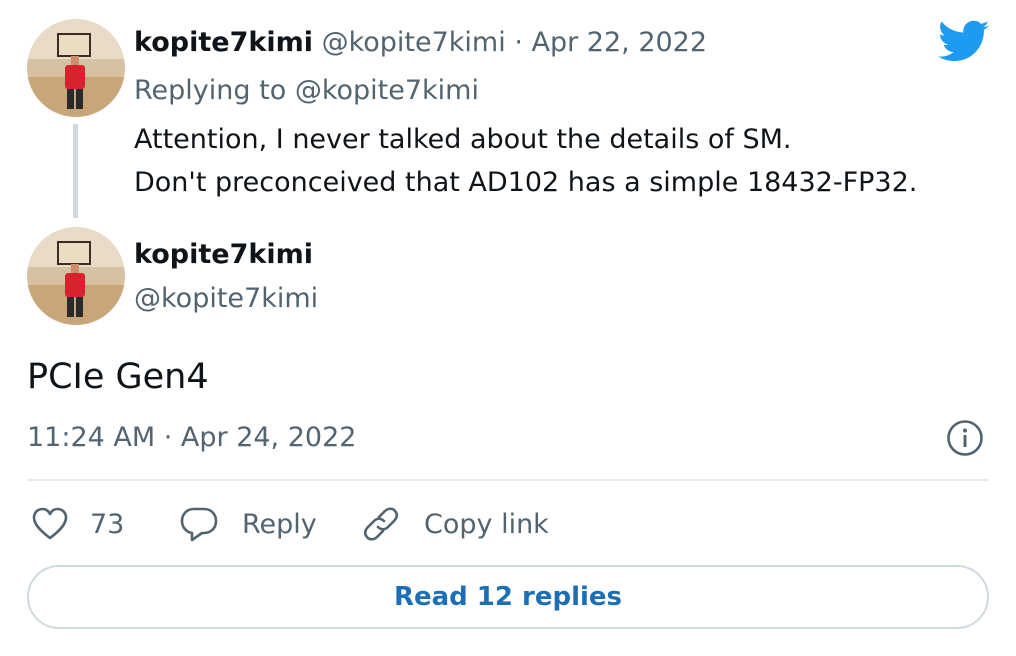  Describe the element at coordinates (226, 298) in the screenshot. I see `user-handle: @kopite7kimi` at that location.